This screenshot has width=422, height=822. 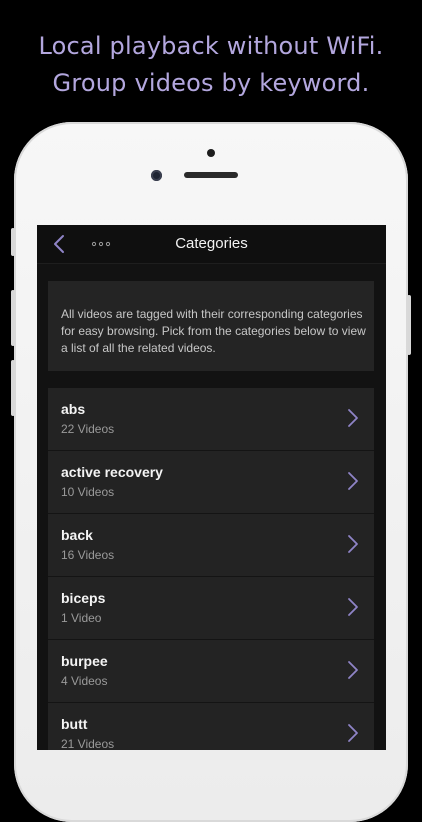 What do you see at coordinates (84, 661) in the screenshot?
I see `category-name: burpee` at bounding box center [84, 661].